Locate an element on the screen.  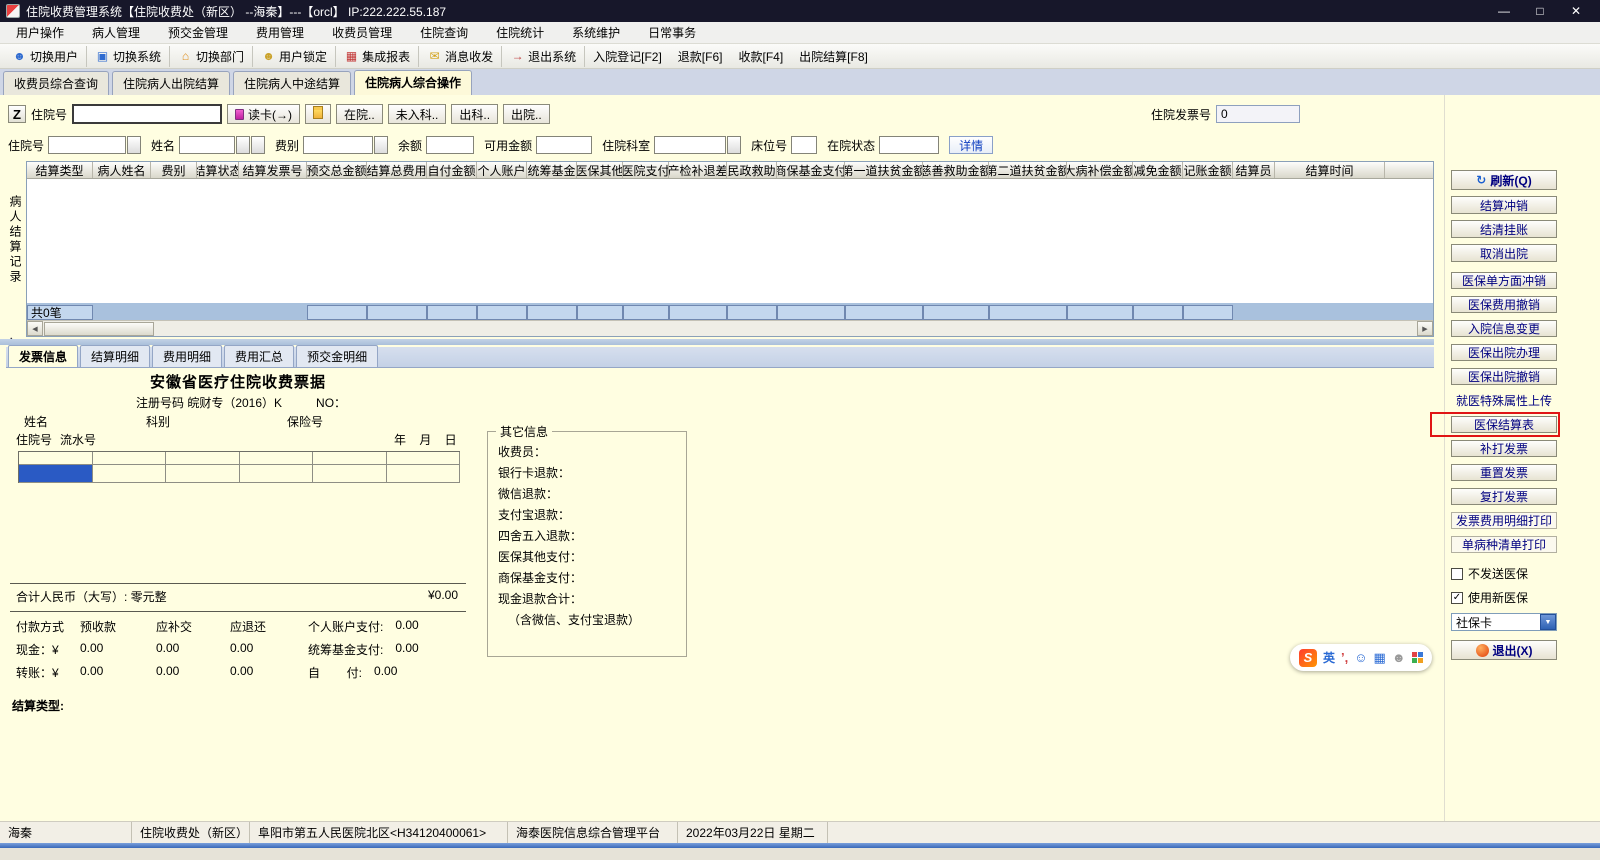
sidebar-button: 入院信息变更 is located at coordinates (1504, 328).